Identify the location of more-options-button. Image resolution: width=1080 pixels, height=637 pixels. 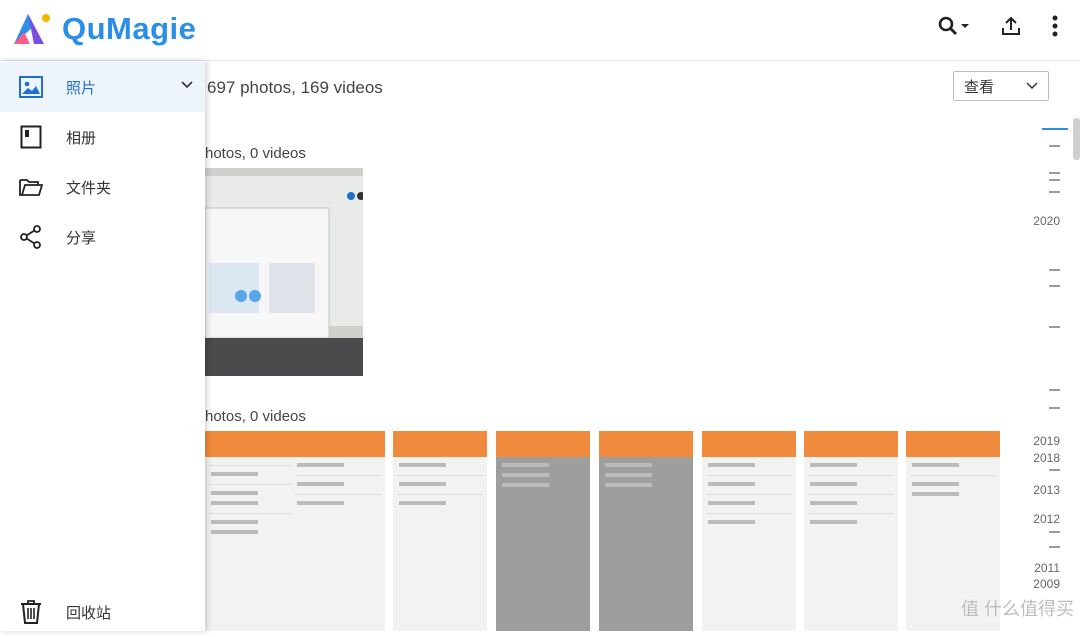
(1055, 26).